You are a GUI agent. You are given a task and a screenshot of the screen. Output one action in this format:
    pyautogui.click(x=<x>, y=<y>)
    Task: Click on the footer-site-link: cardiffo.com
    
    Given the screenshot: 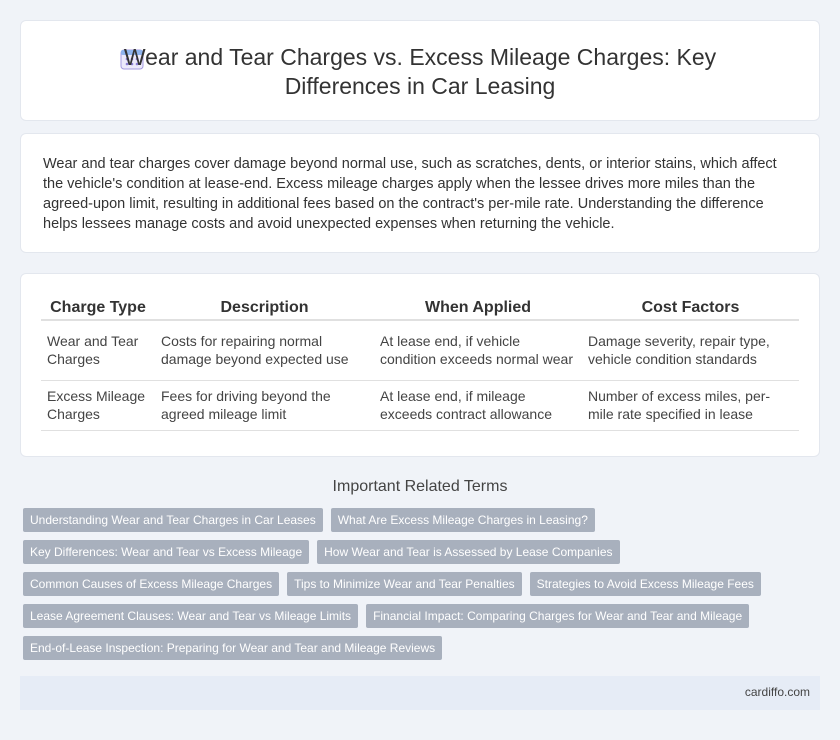 What is the action you would take?
    pyautogui.click(x=777, y=692)
    